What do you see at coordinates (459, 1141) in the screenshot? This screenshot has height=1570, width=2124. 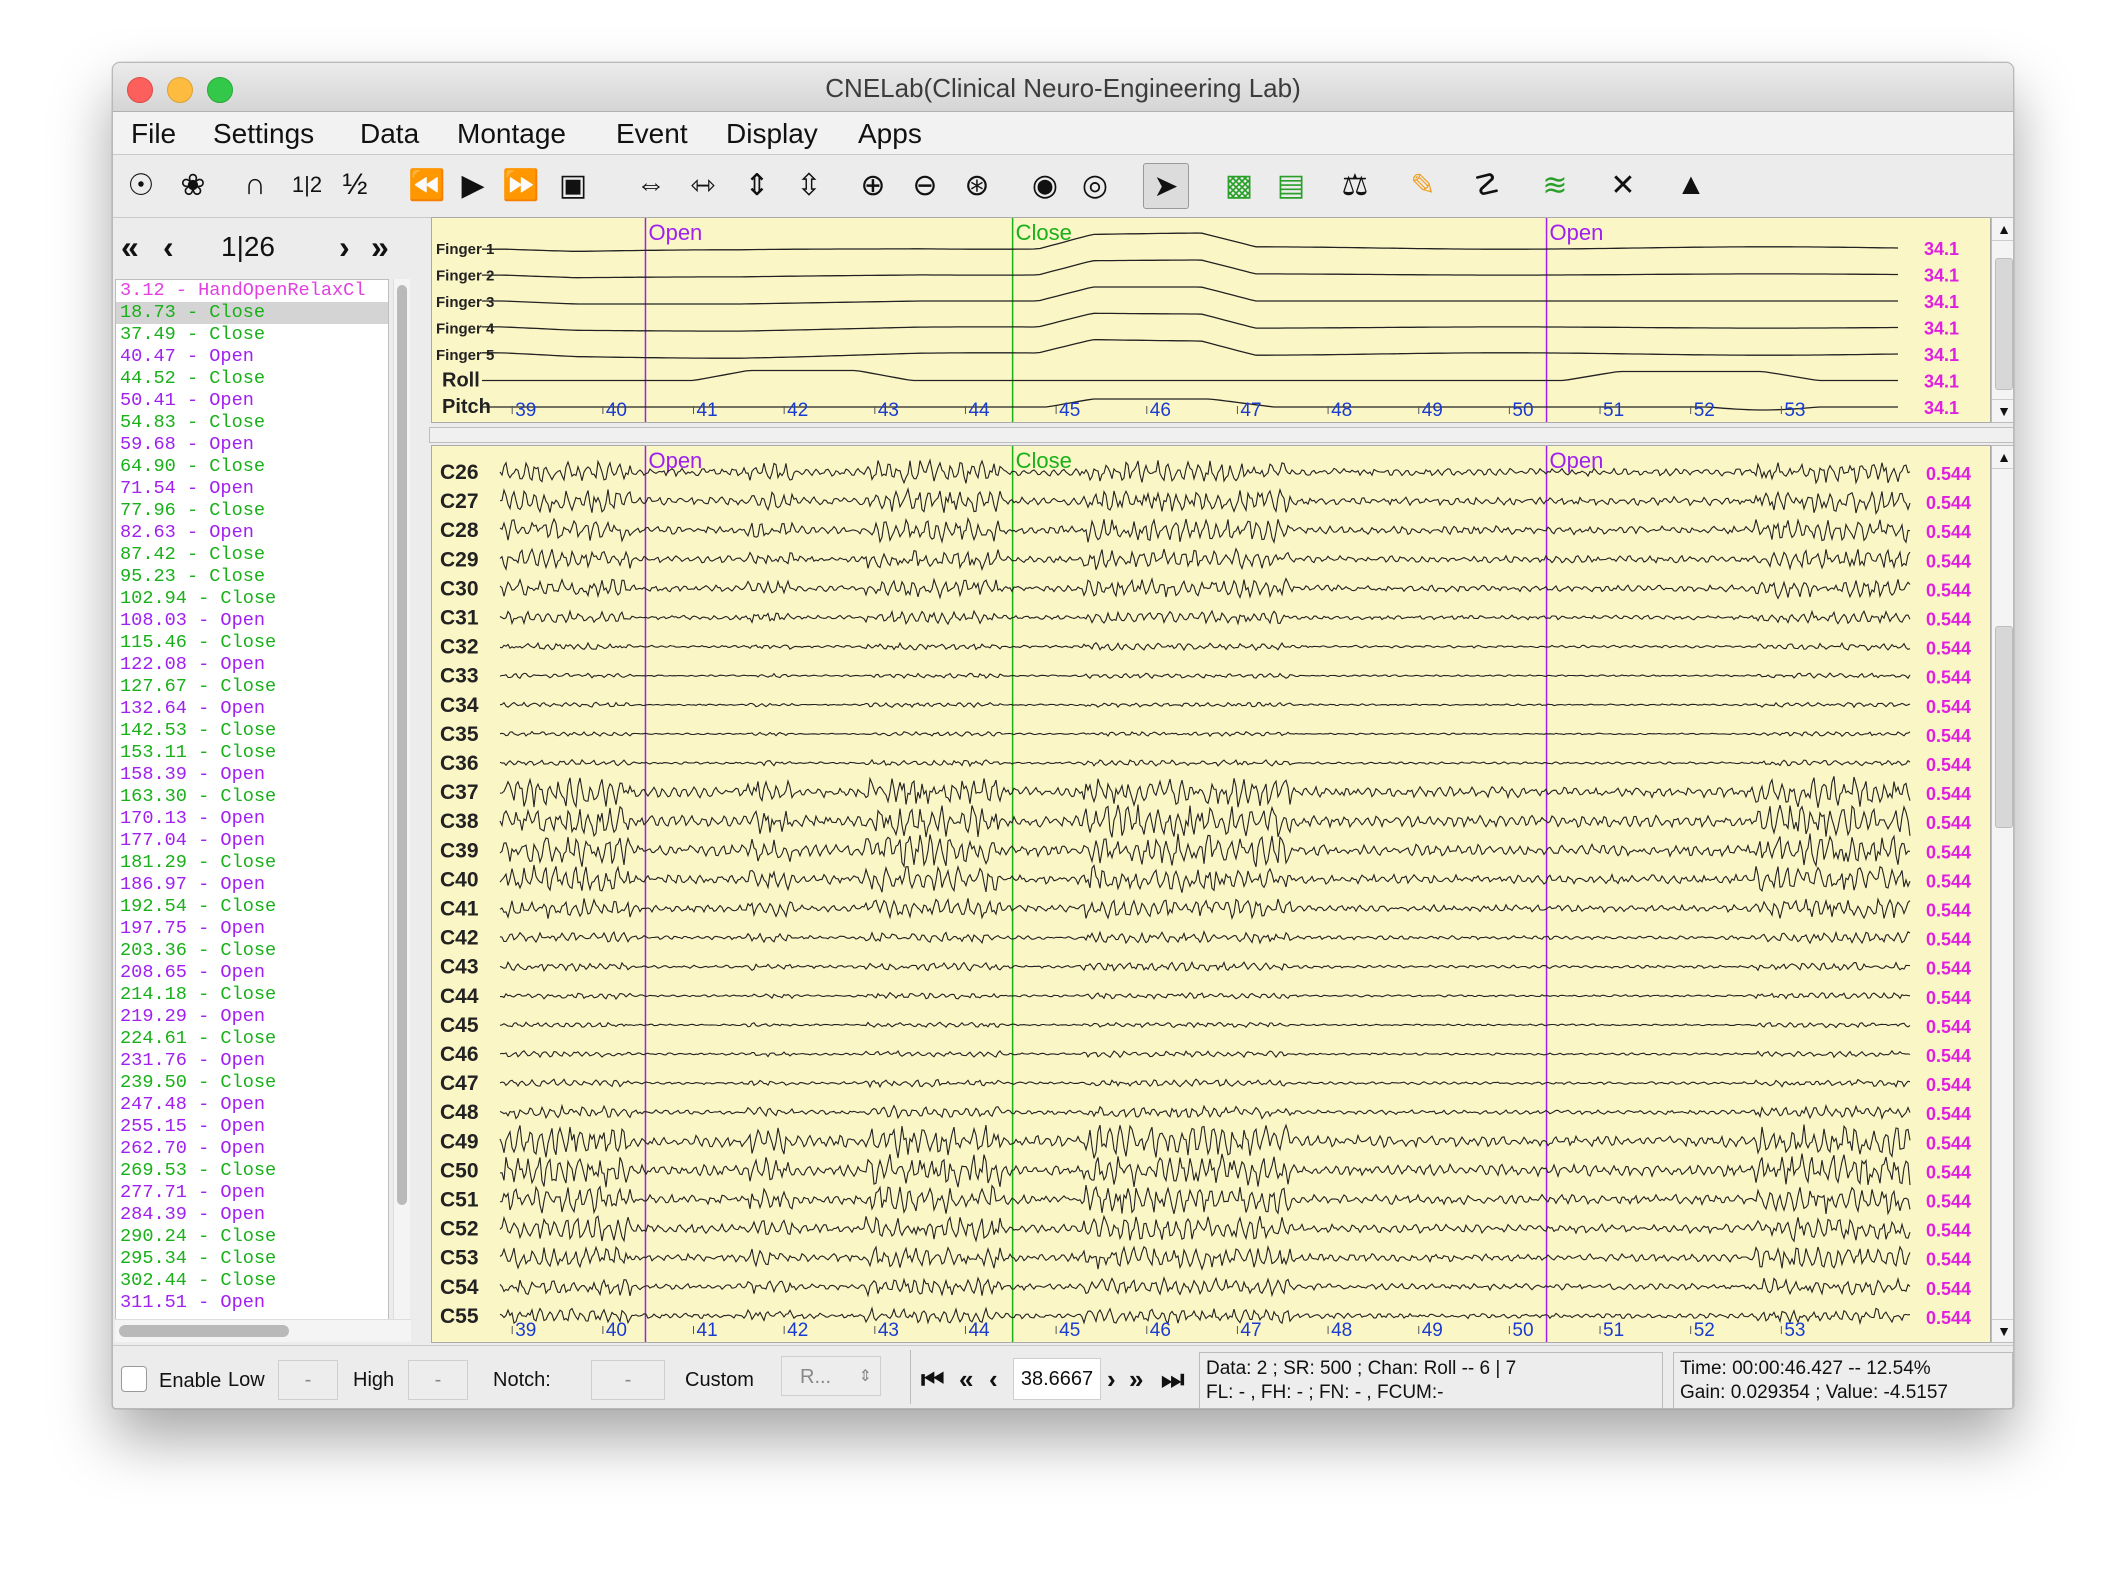 I see `channel-label: C49` at bounding box center [459, 1141].